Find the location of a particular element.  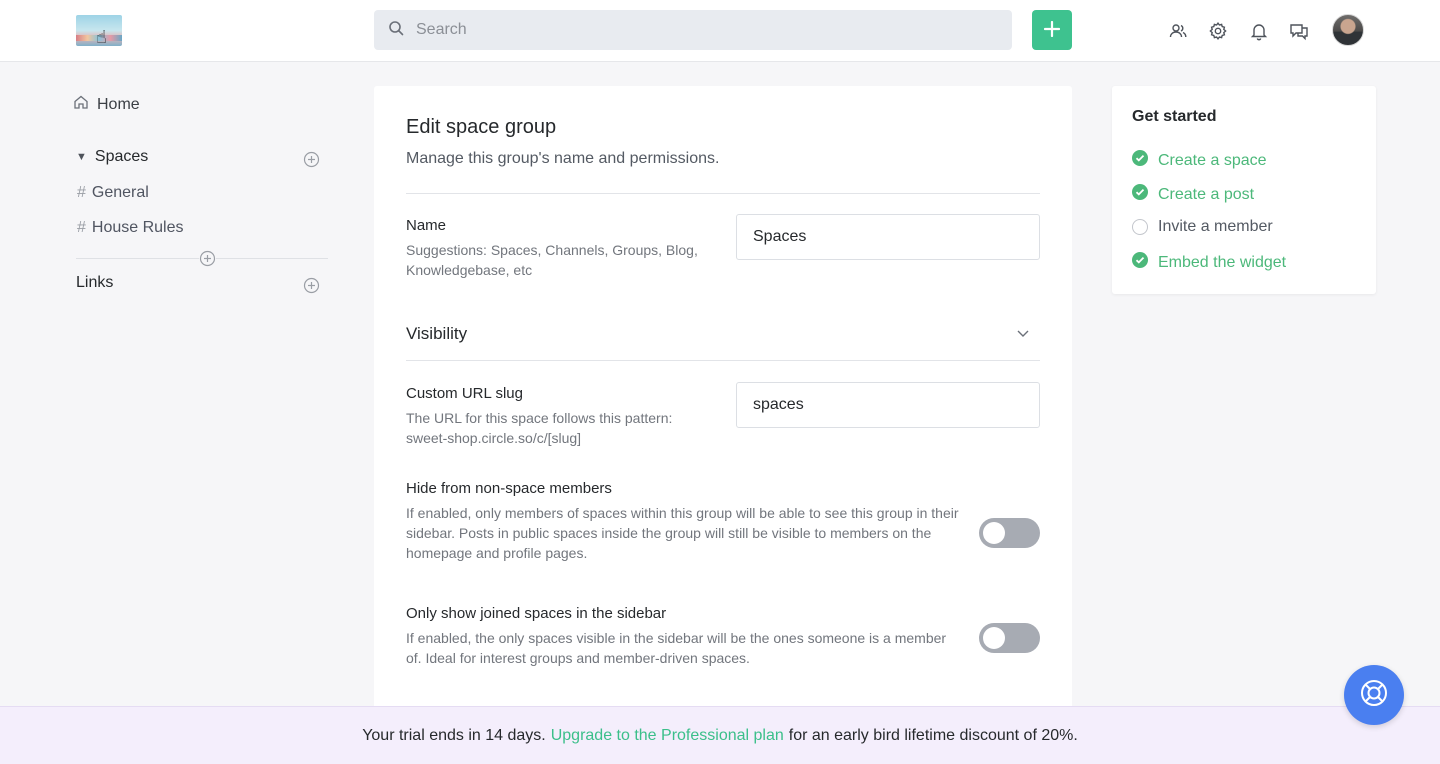

create-button is located at coordinates (1052, 30).